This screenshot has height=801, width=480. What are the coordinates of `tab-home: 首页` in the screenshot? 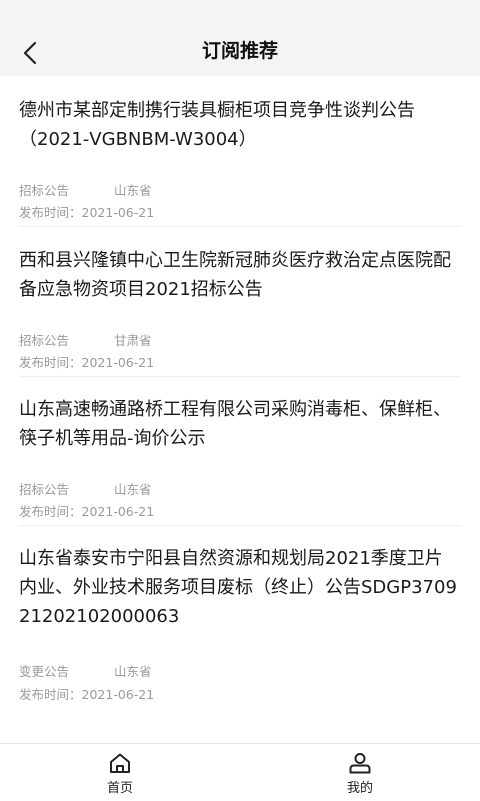 It's located at (120, 772).